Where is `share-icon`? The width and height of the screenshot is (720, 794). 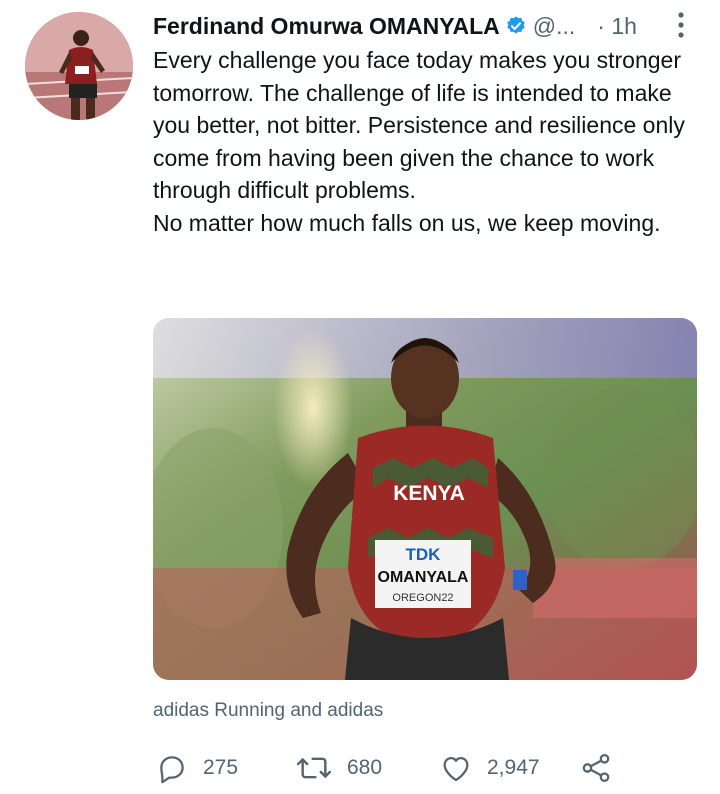
share-icon is located at coordinates (603, 768).